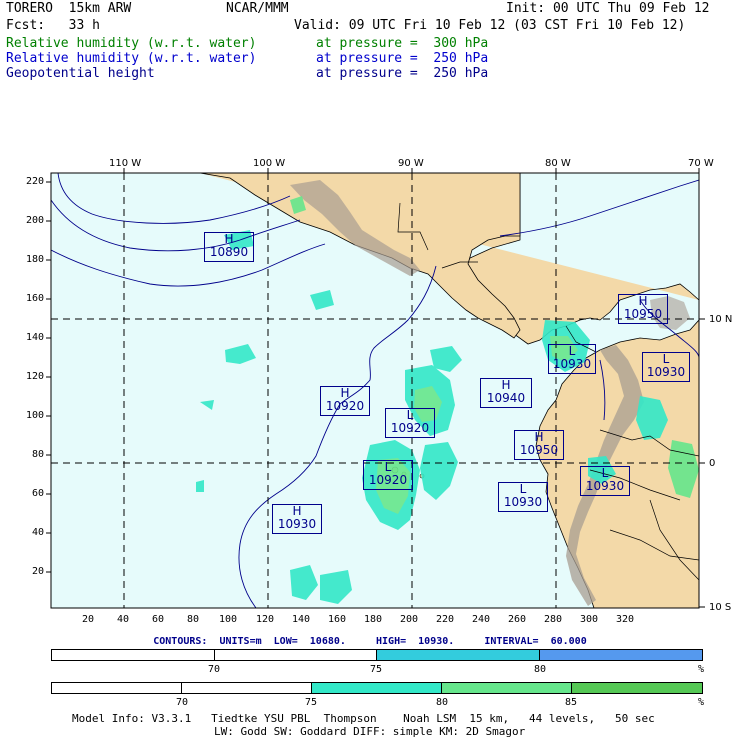  What do you see at coordinates (88, 619) in the screenshot?
I see `x-tick-20: 20` at bounding box center [88, 619].